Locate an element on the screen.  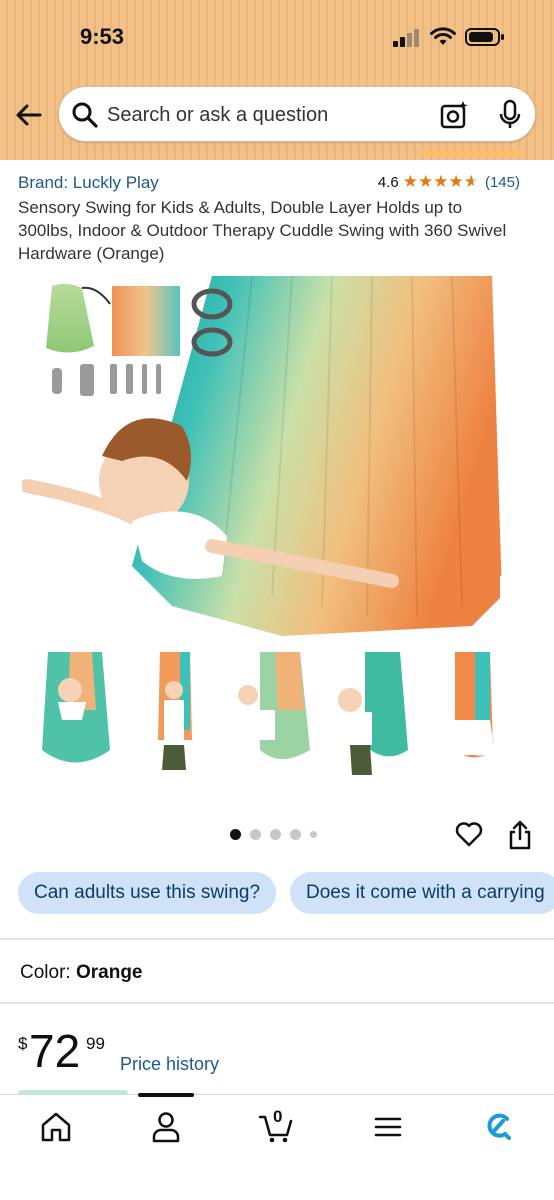
share-icon is located at coordinates (520, 835).